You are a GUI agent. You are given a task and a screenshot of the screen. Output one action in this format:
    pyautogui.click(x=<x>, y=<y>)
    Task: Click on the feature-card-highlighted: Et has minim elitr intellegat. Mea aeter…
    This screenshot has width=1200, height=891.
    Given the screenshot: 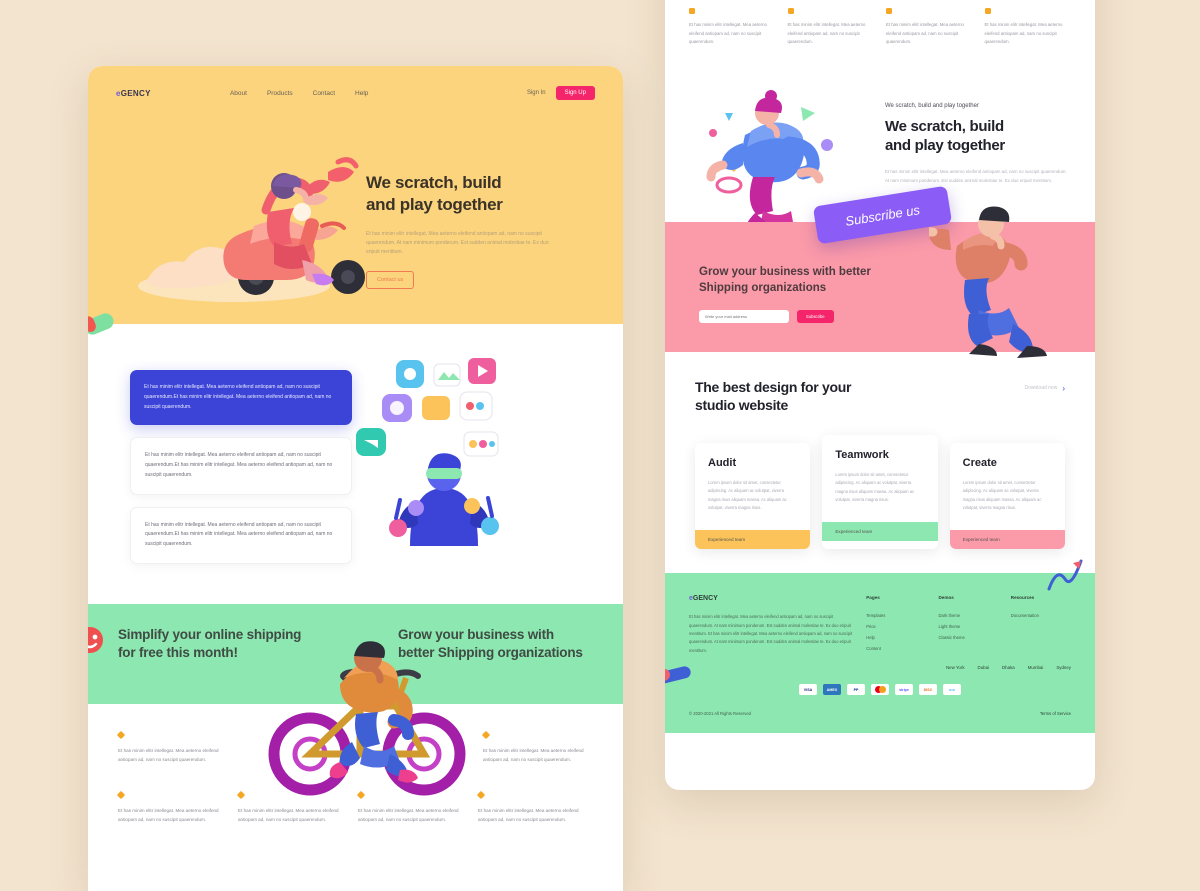 What is the action you would take?
    pyautogui.click(x=241, y=398)
    